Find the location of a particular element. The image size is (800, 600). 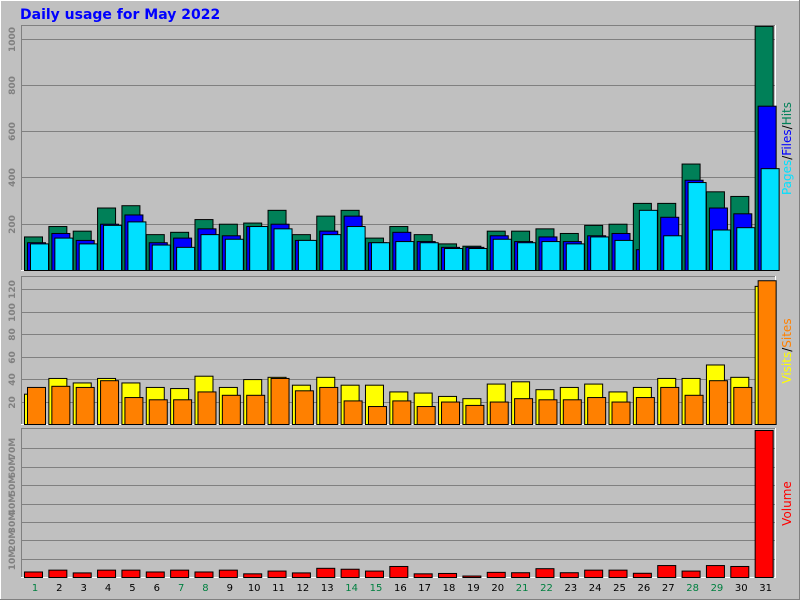

x-tick-label: 29 is located at coordinates (717, 588).